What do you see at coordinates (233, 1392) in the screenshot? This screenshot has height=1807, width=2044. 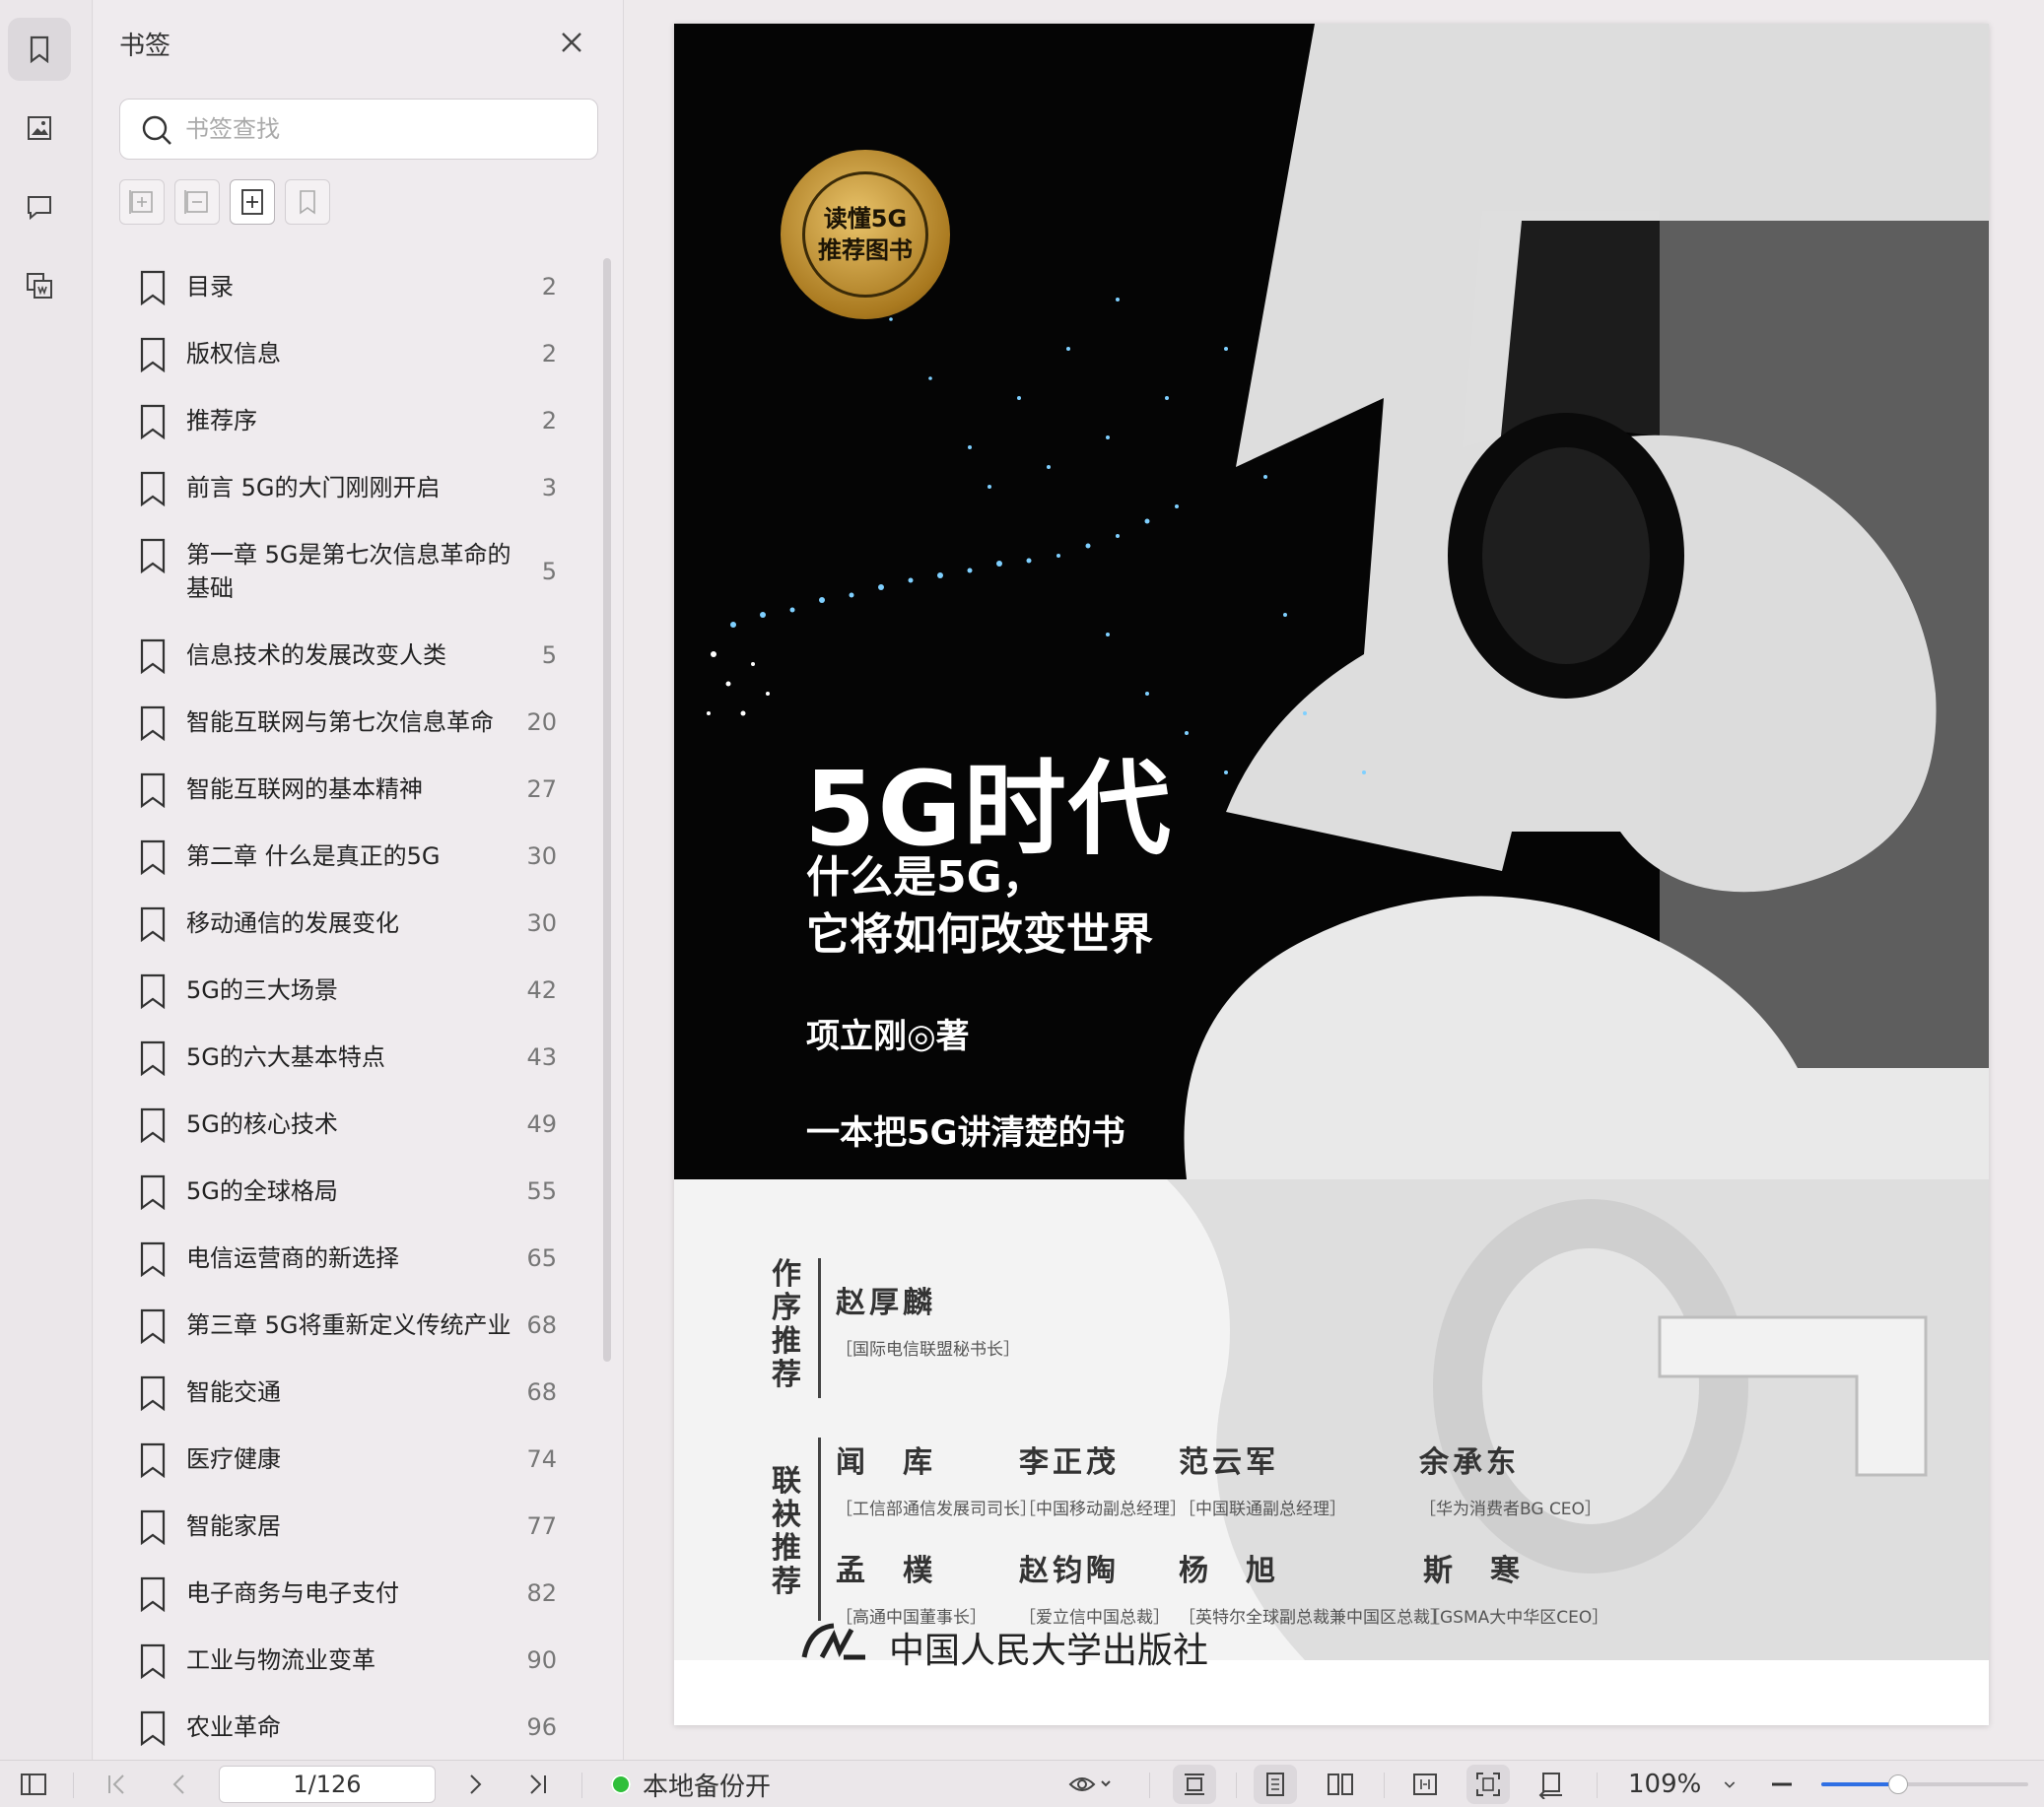 I see `bookmark-label: 智能交通` at bounding box center [233, 1392].